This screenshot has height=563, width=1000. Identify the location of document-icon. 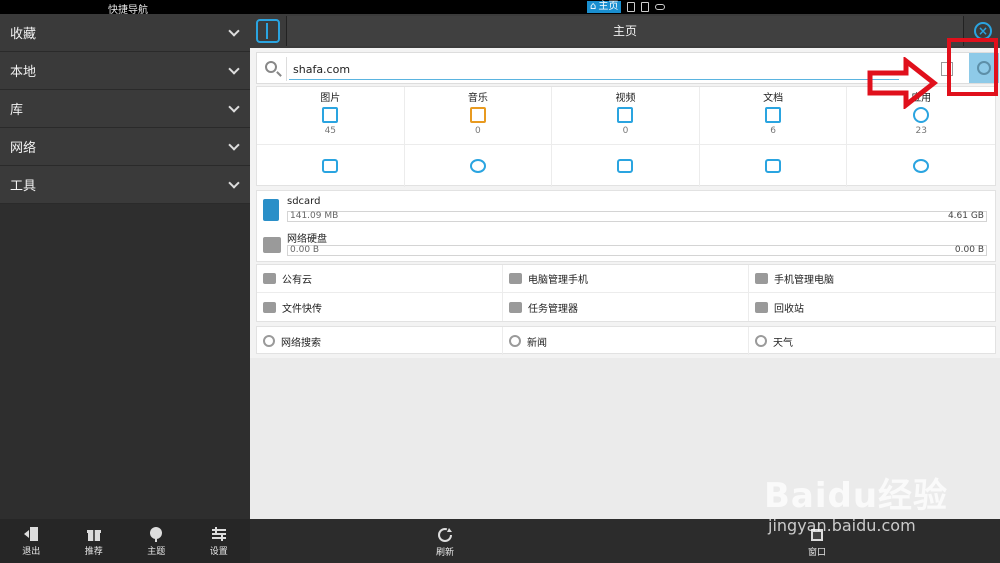
(773, 115).